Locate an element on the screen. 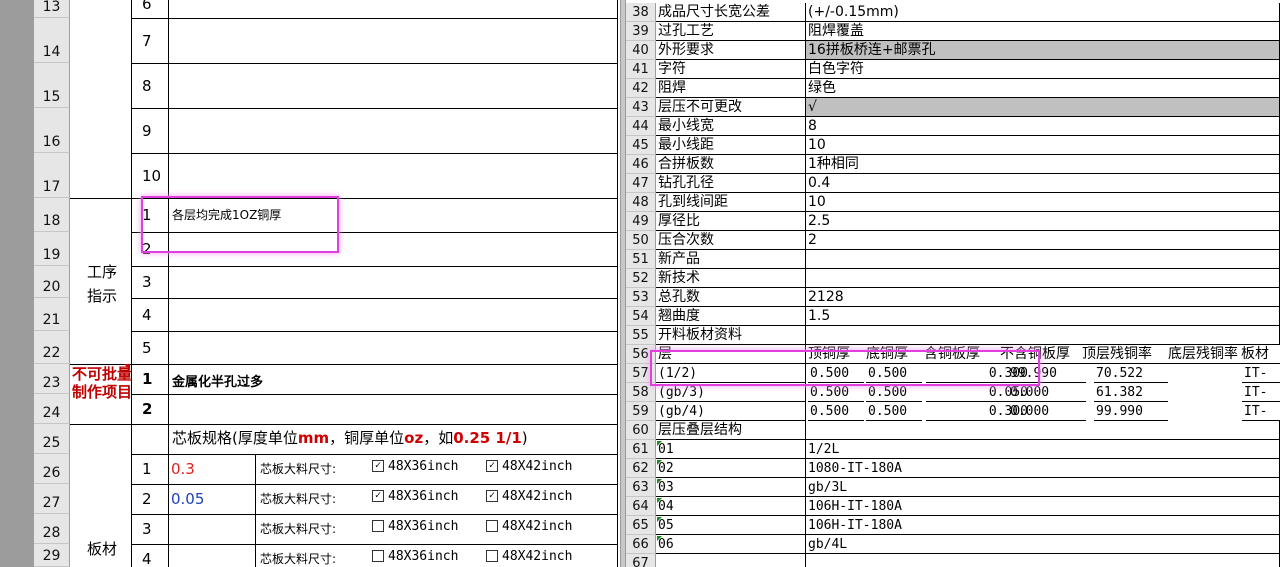 The image size is (1280, 567). row-header: 53 is located at coordinates (641, 297).